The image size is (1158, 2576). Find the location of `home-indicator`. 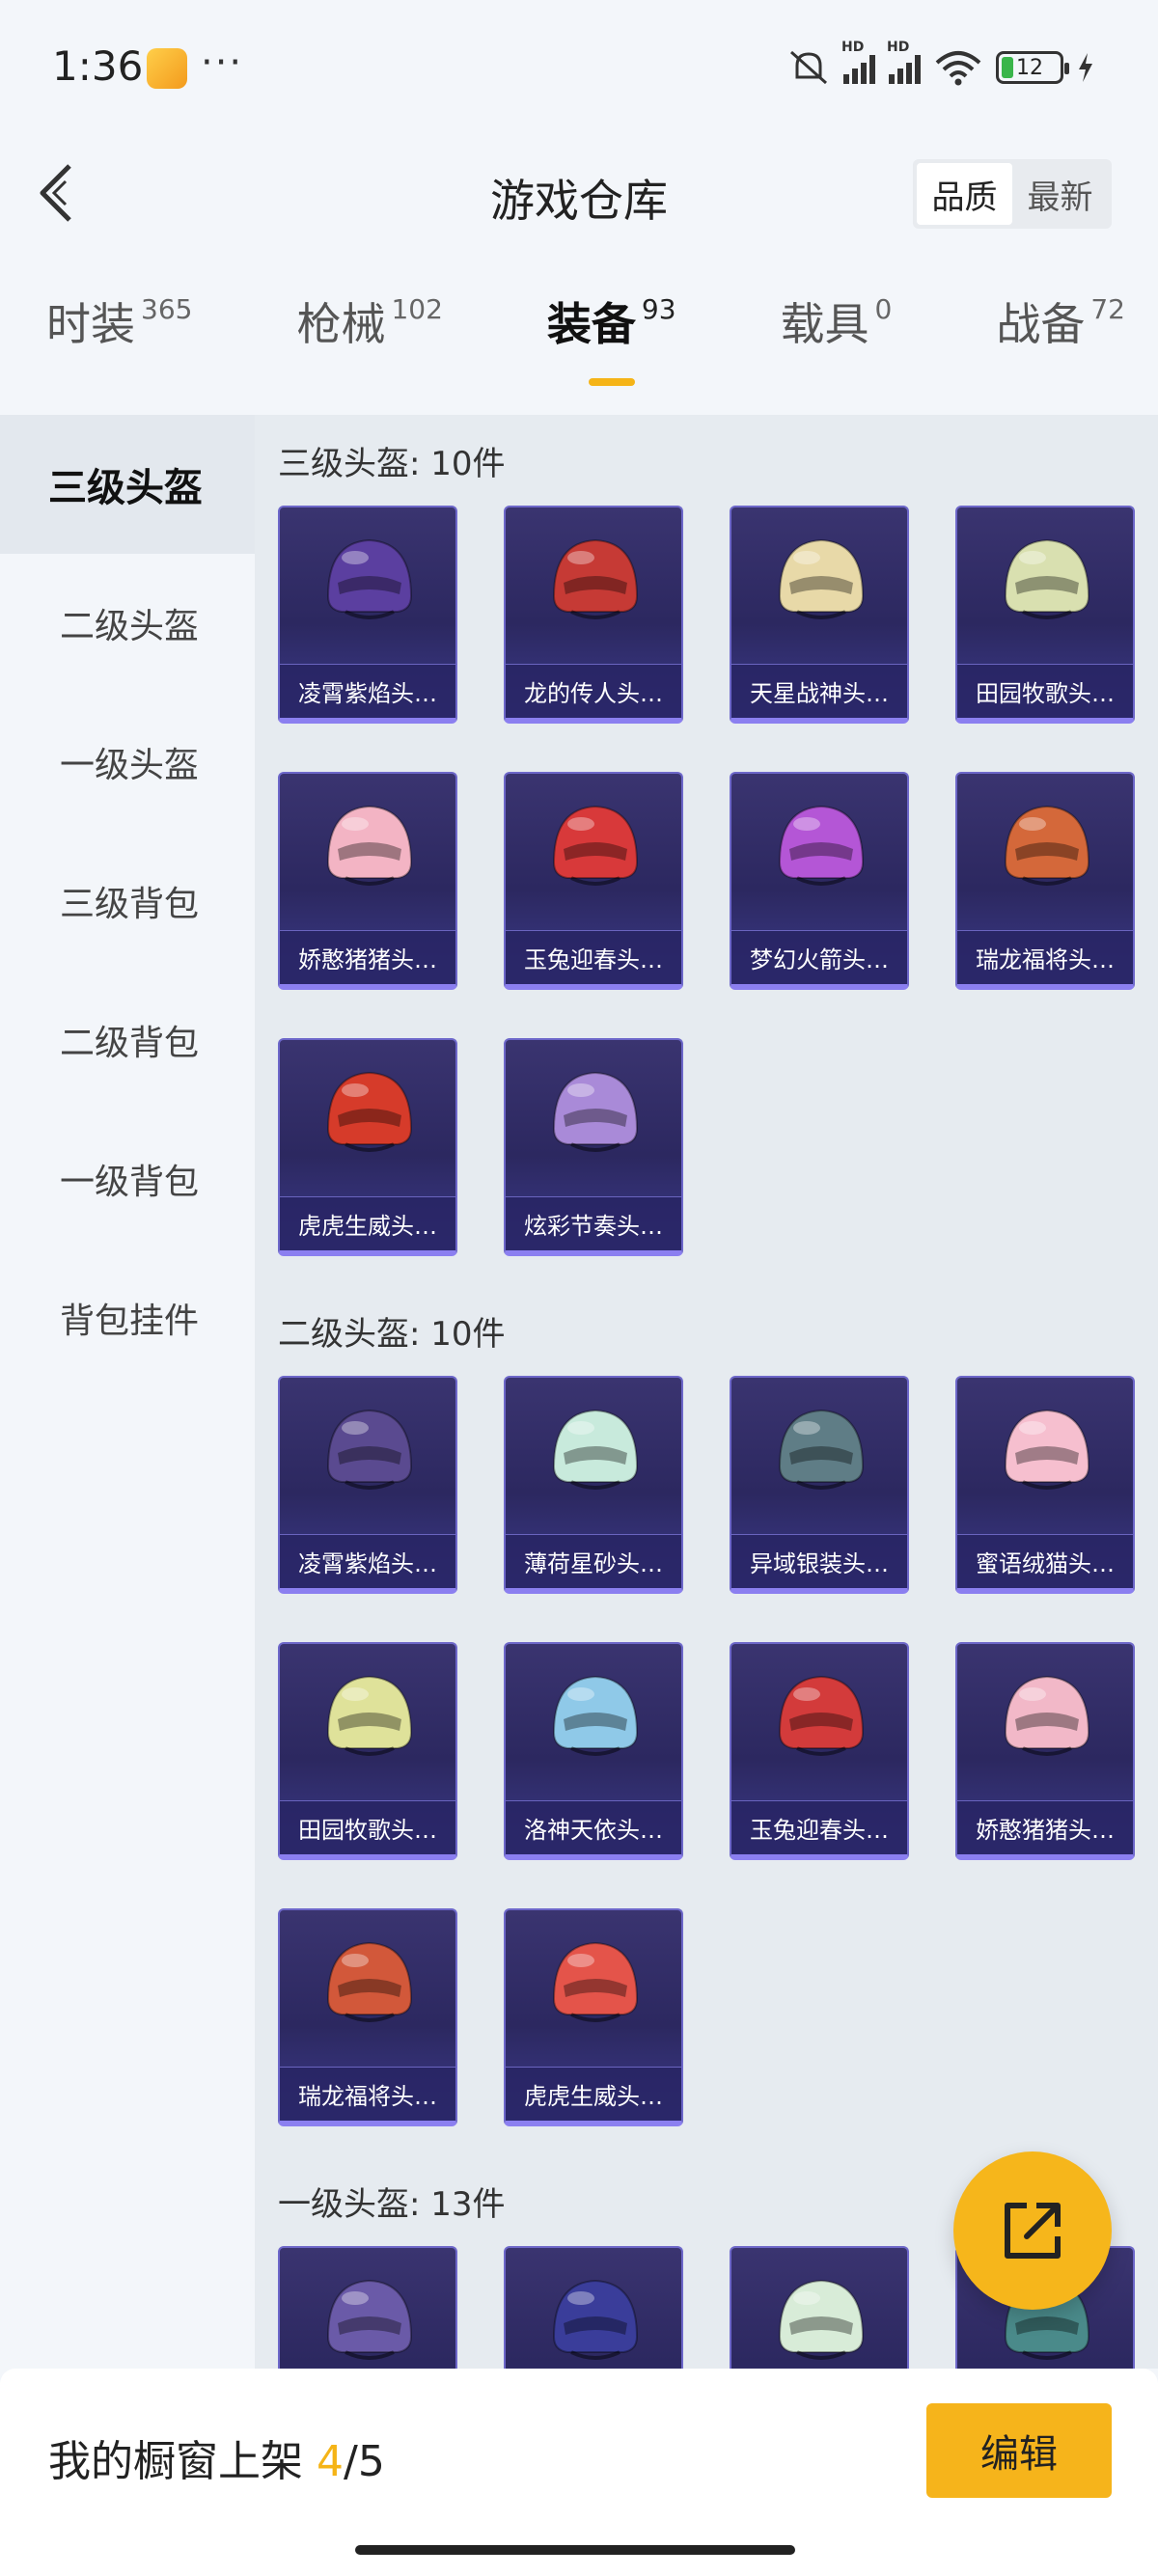

home-indicator is located at coordinates (575, 2550).